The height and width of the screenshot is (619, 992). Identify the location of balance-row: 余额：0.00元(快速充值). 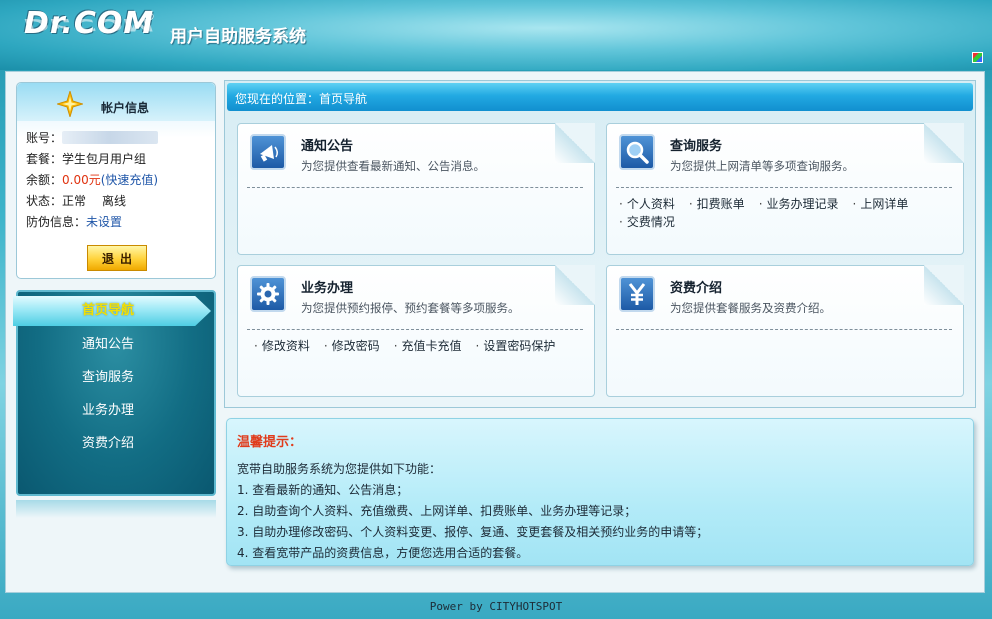
(92, 179).